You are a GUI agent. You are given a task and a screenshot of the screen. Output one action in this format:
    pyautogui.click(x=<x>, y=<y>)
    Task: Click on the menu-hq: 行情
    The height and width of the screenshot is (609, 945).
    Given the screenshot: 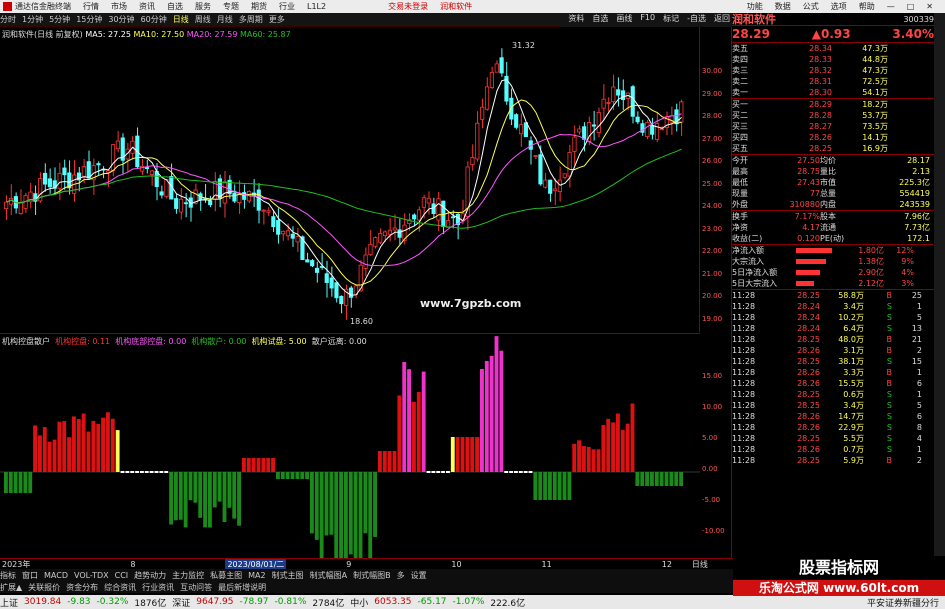 What is the action you would take?
    pyautogui.click(x=91, y=6)
    